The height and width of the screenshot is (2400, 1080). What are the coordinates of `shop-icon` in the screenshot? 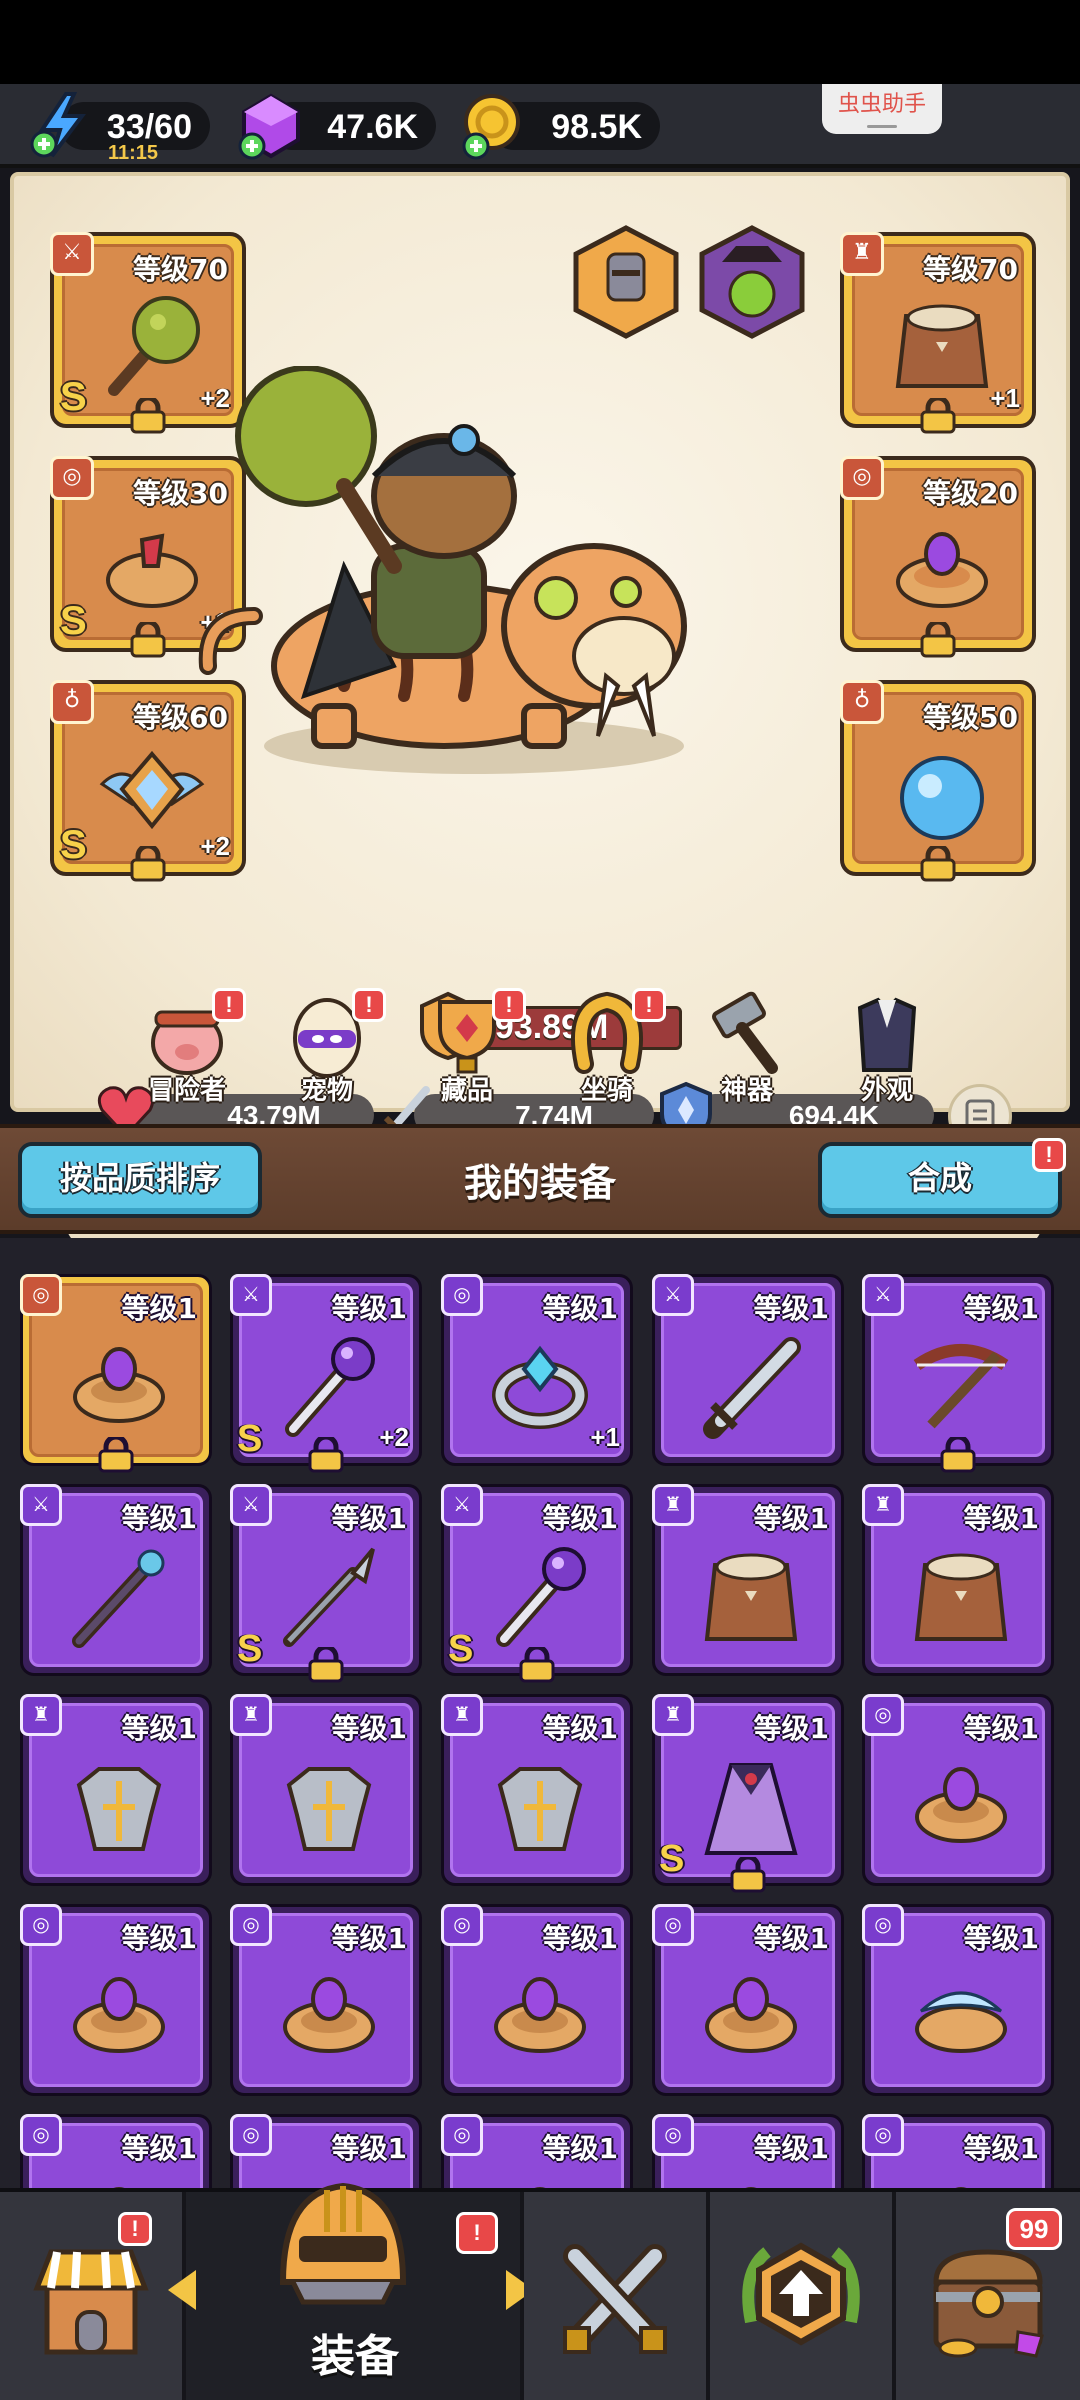 It's located at (91, 2302).